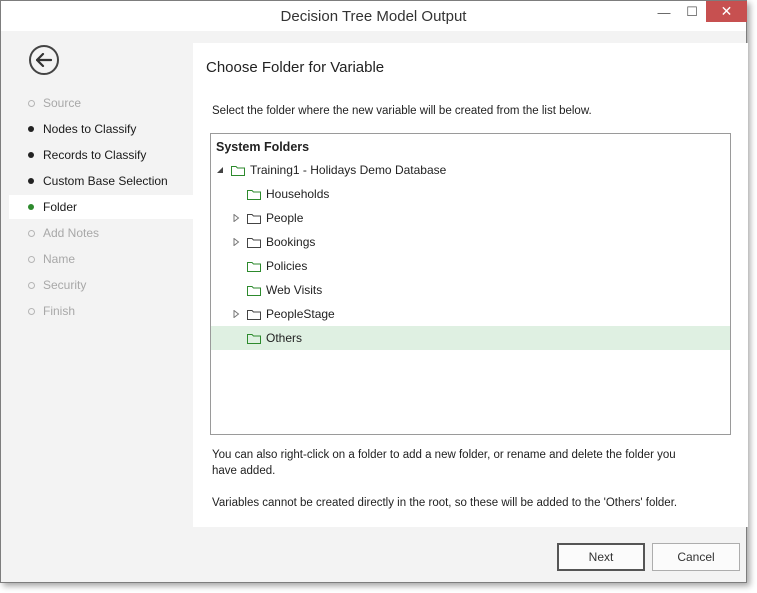 The image size is (757, 593). I want to click on tree-row-label: Bookings, so click(291, 242).